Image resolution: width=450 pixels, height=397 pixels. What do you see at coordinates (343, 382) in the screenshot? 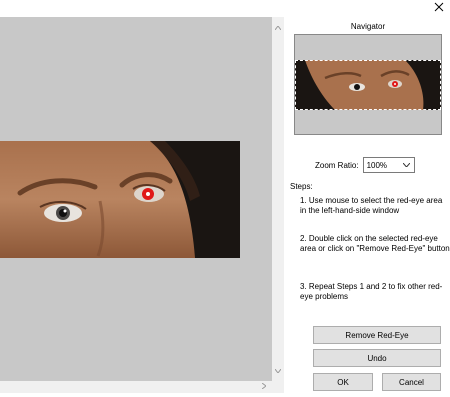
I see `ok-button: OK` at bounding box center [343, 382].